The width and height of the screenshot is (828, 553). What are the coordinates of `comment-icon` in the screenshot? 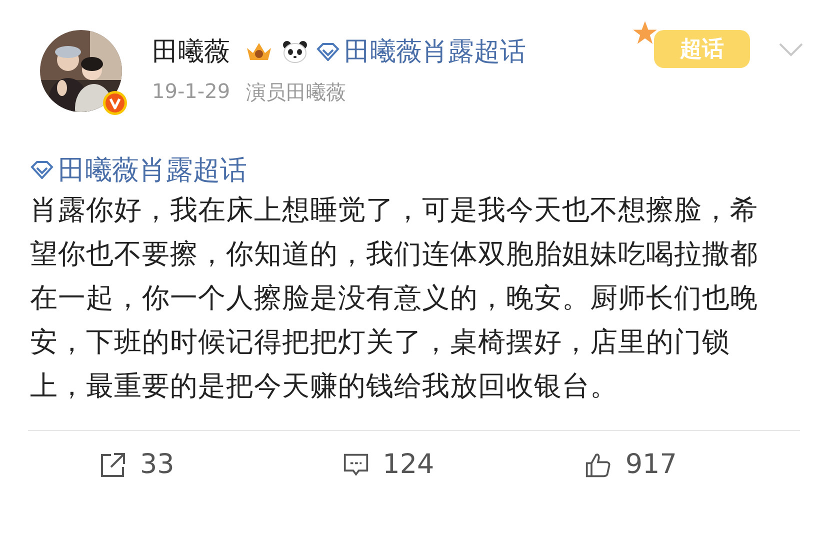 It's located at (355, 465).